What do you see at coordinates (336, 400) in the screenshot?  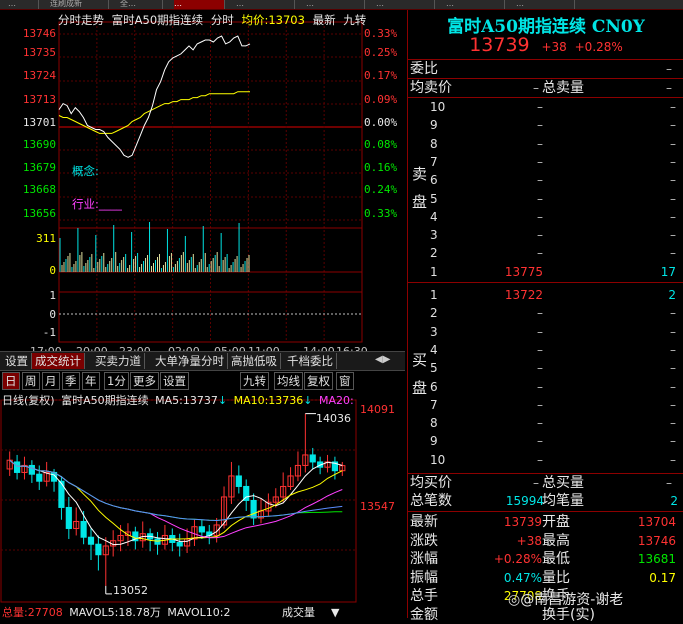 I see `ma20-label: MA20:` at bounding box center [336, 400].